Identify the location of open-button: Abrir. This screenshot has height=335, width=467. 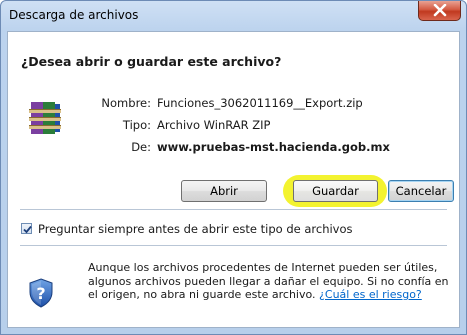
(224, 191).